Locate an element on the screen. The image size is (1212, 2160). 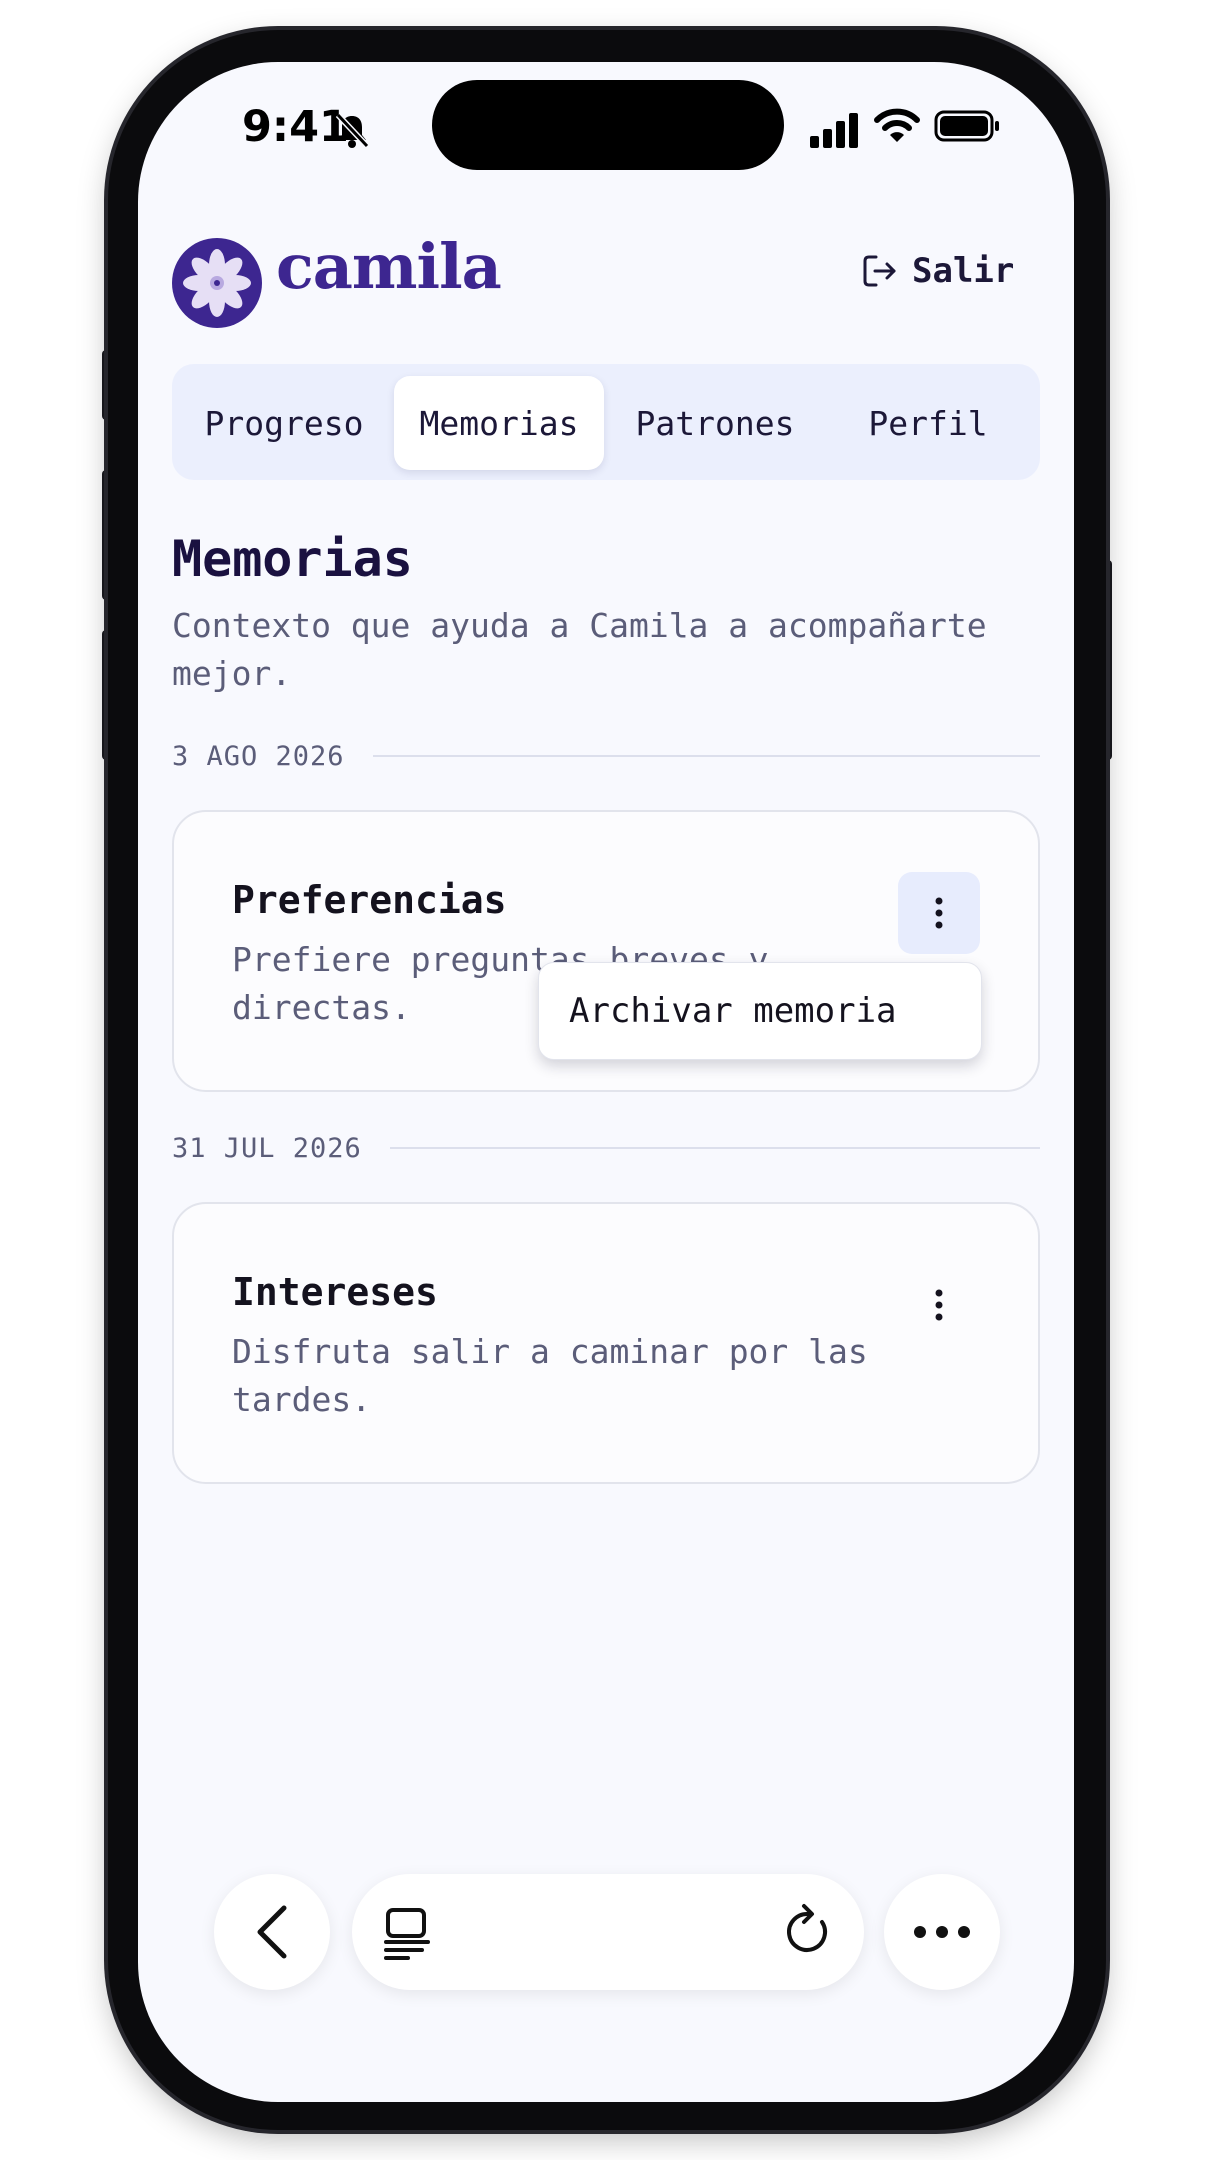
page-title: Memorias is located at coordinates (292, 559).